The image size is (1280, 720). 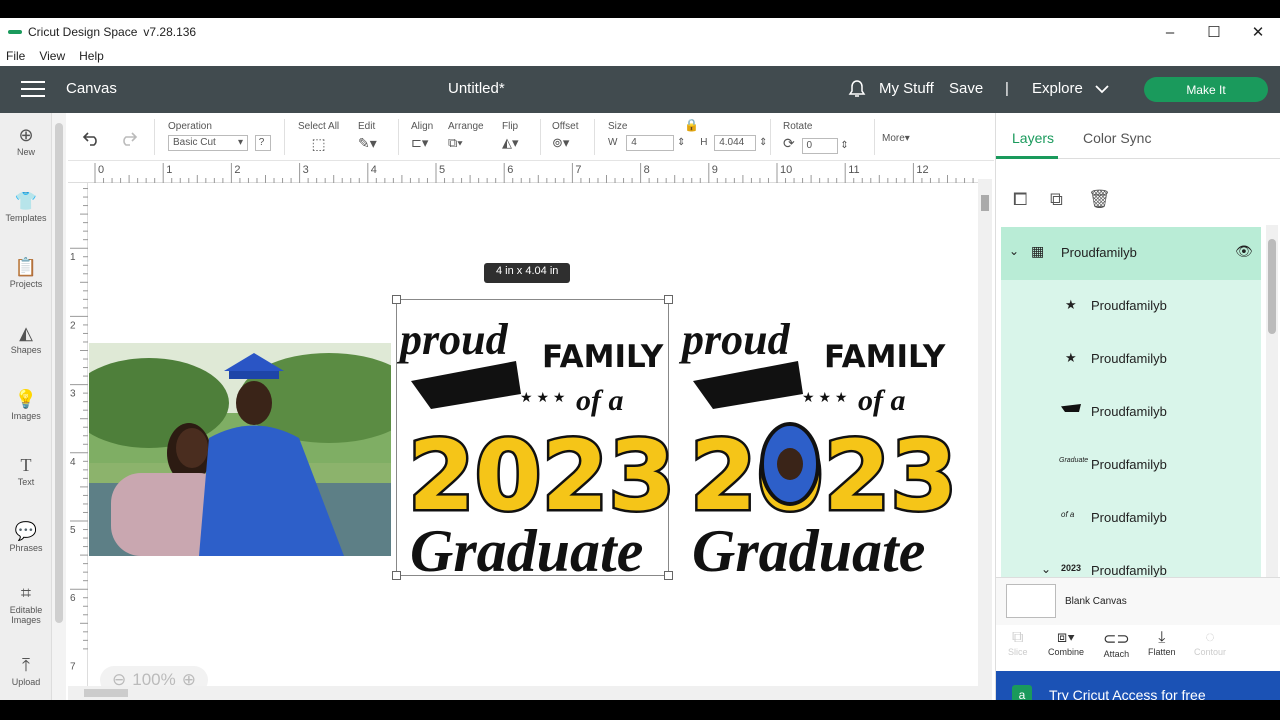 I want to click on blank-canvas-swatch, so click(x=1031, y=601).